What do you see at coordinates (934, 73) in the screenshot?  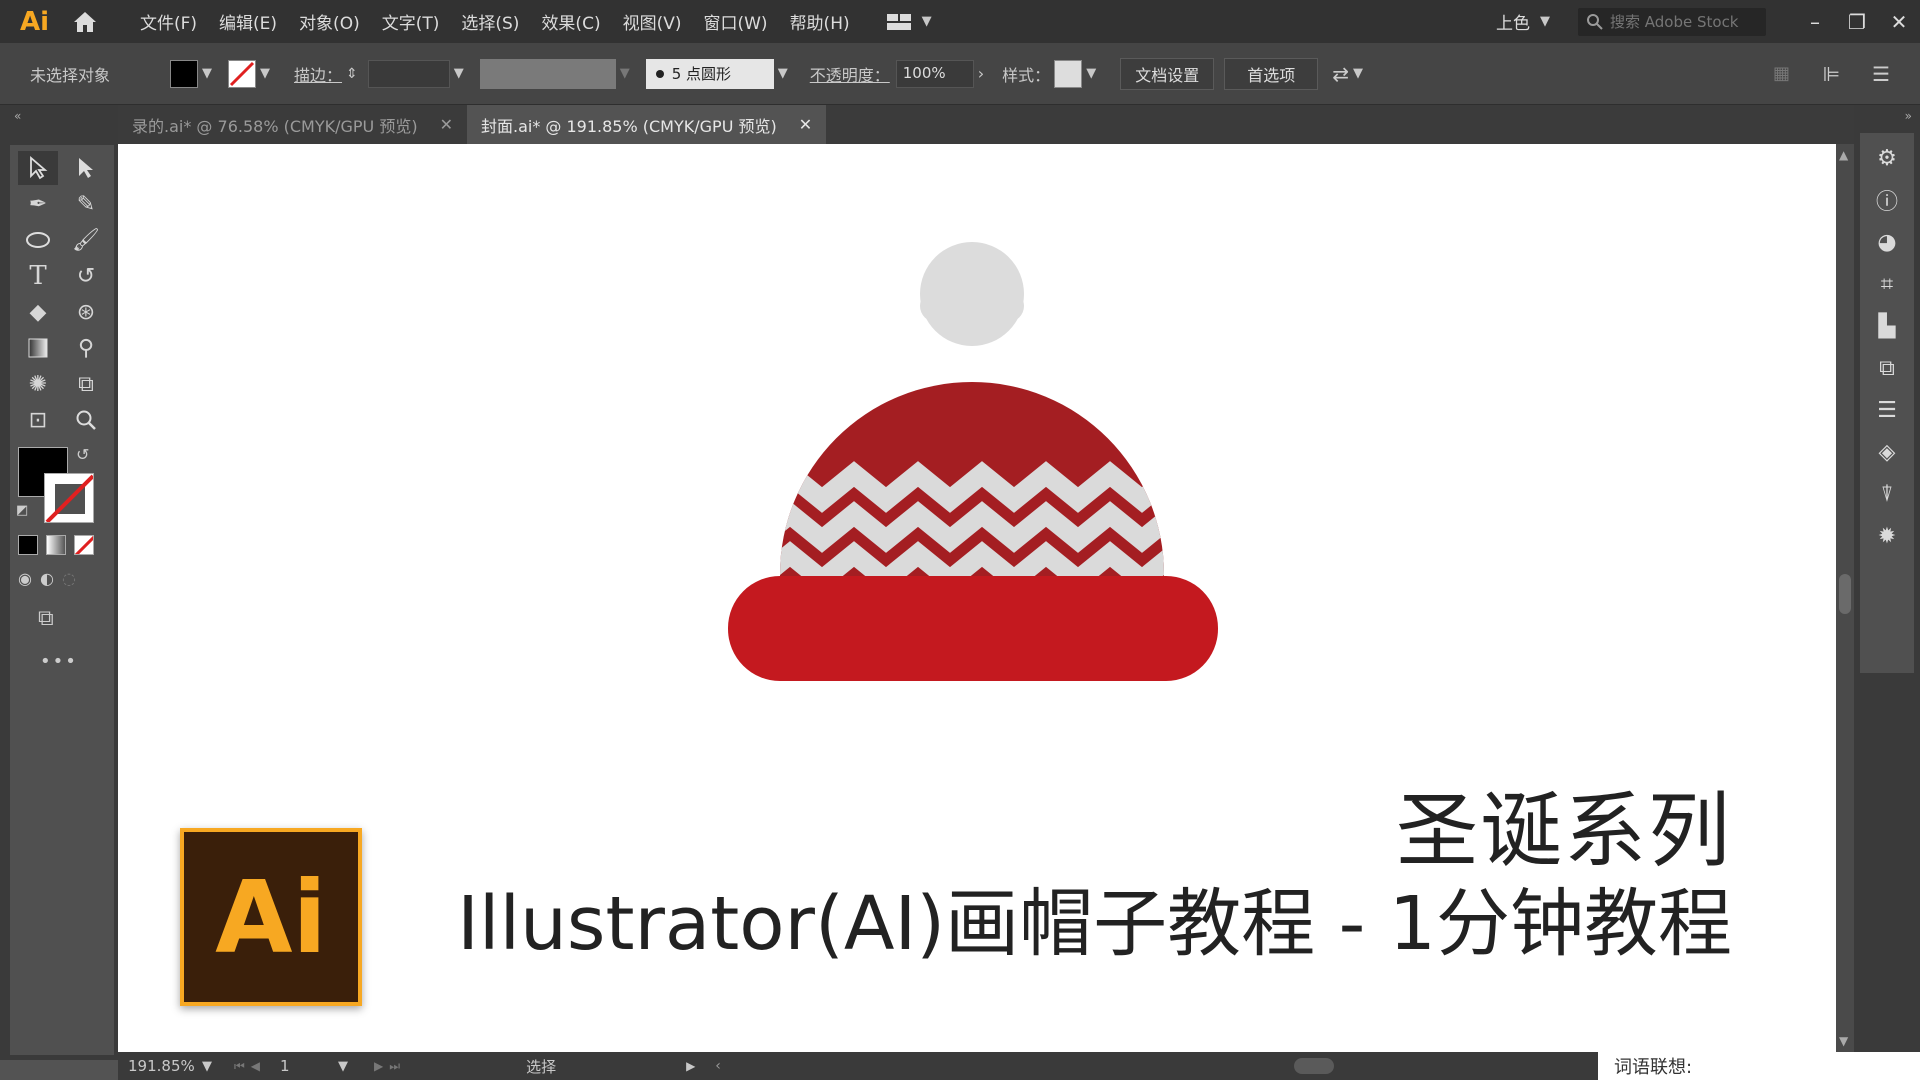 I see `opacity-field: 100%` at bounding box center [934, 73].